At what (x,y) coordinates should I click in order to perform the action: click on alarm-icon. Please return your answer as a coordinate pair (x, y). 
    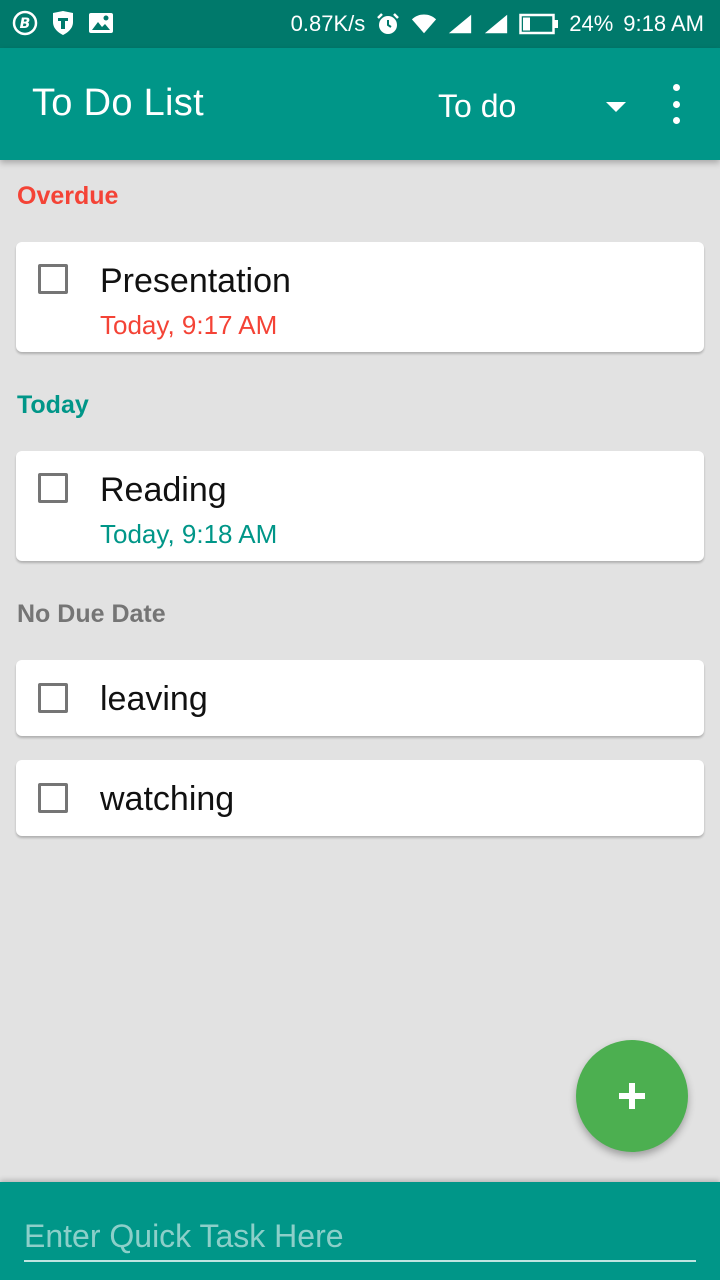
    Looking at the image, I should click on (388, 24).